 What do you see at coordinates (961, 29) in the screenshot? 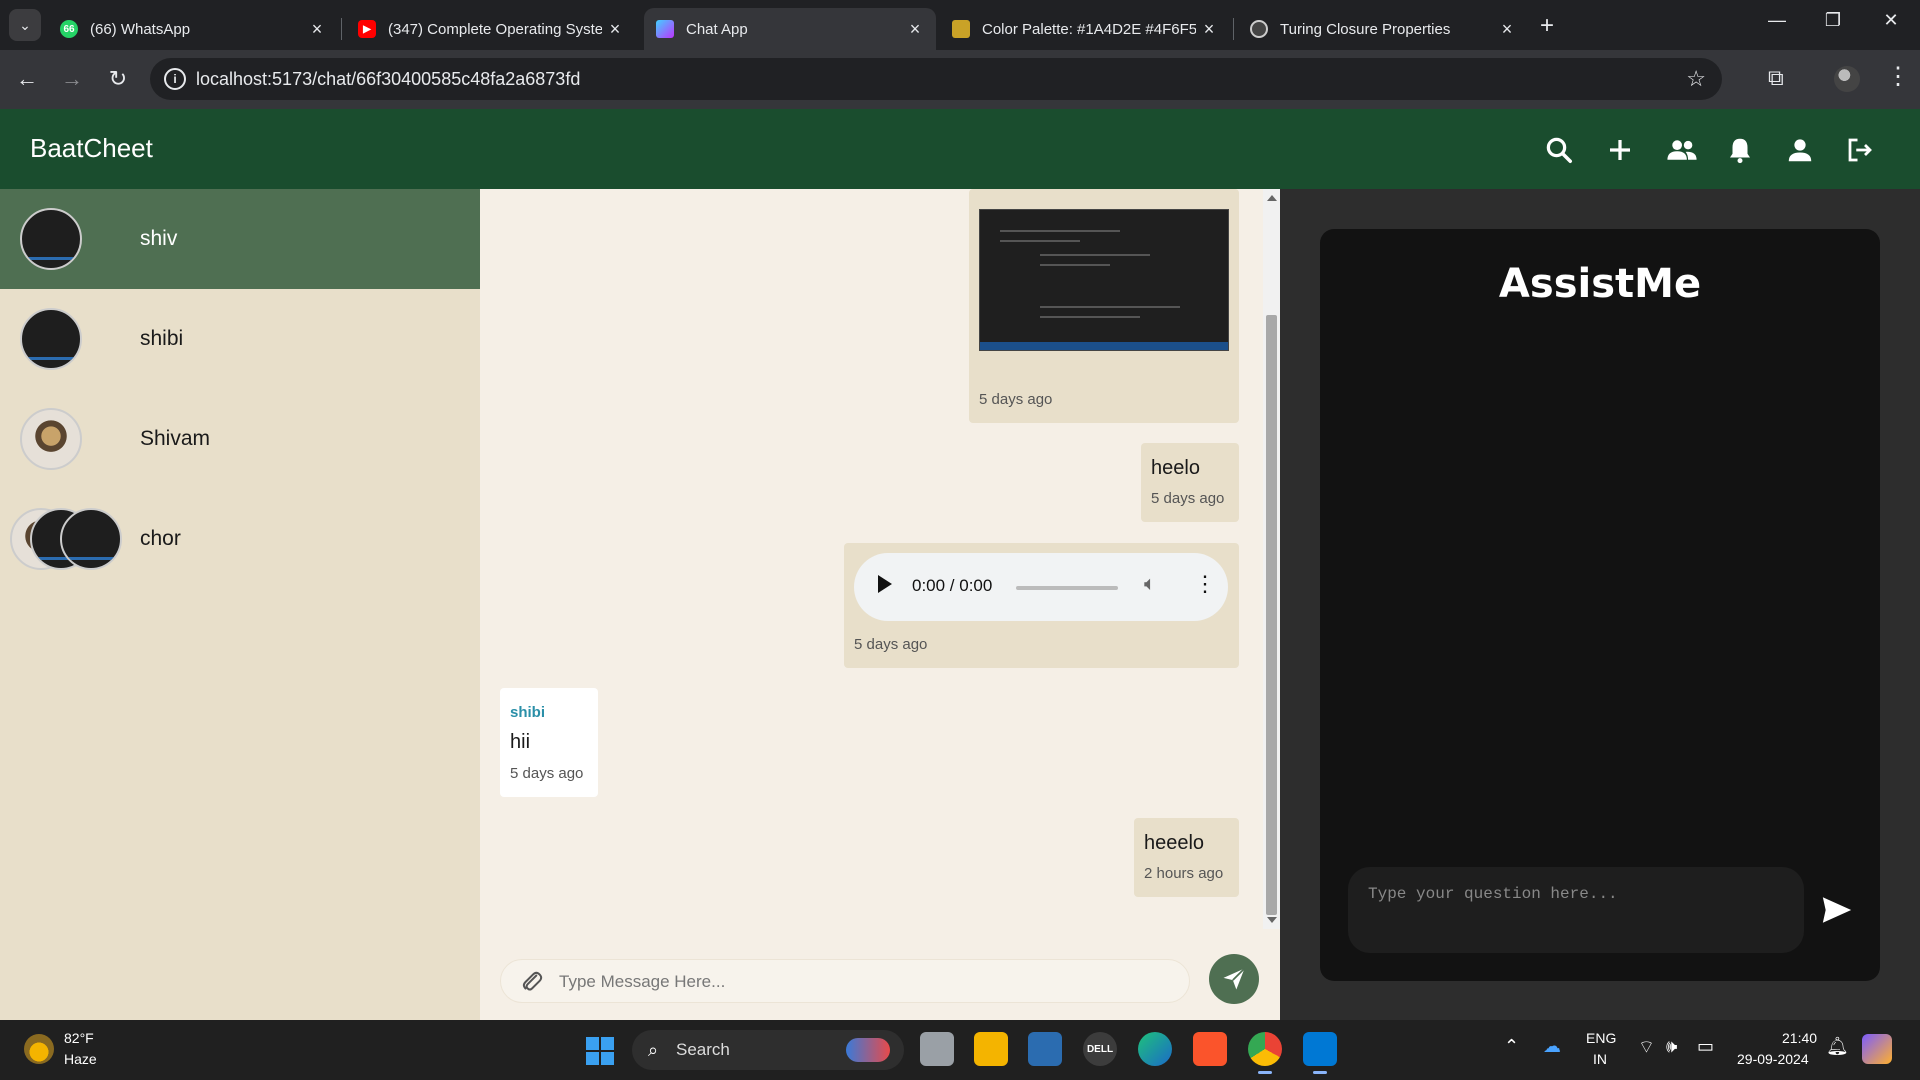
I see `palette-icon` at bounding box center [961, 29].